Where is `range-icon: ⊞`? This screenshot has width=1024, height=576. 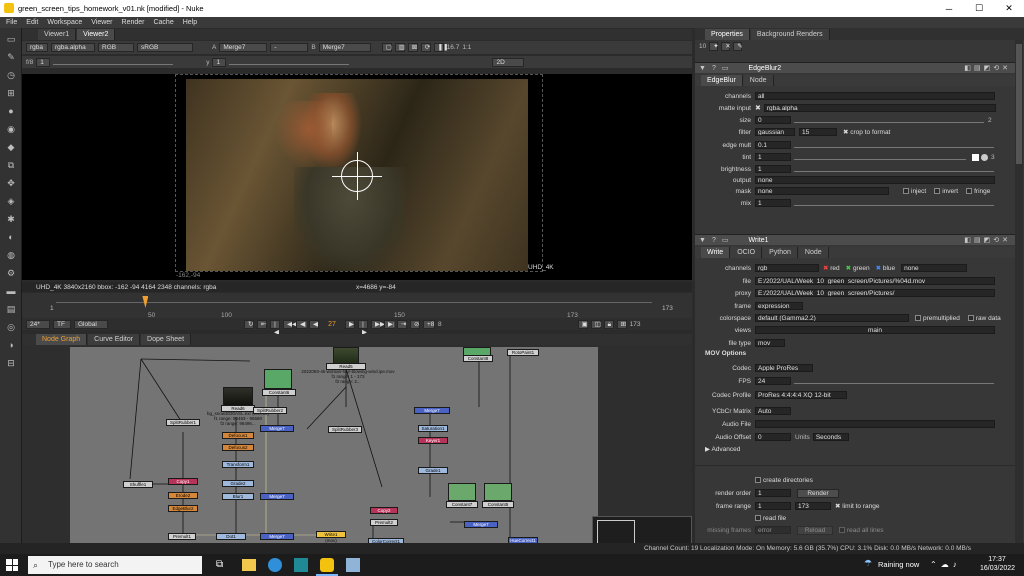
range-icon: ⊞ is located at coordinates (621, 324).